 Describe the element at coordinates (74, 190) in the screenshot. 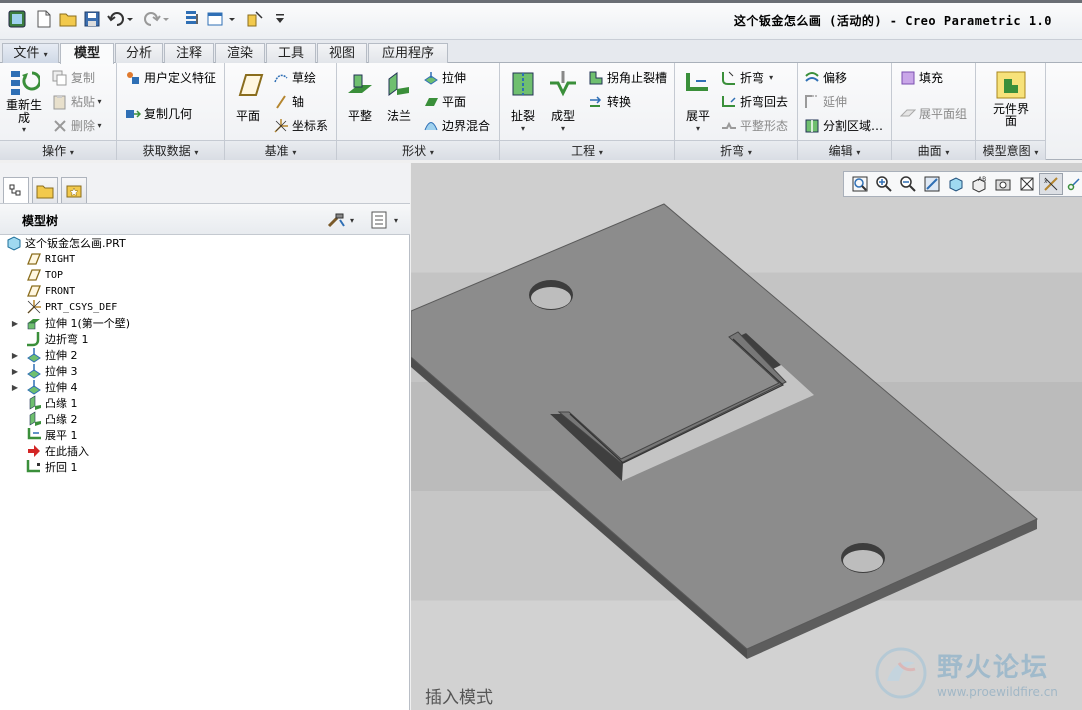

I see `favorites-tab` at that location.